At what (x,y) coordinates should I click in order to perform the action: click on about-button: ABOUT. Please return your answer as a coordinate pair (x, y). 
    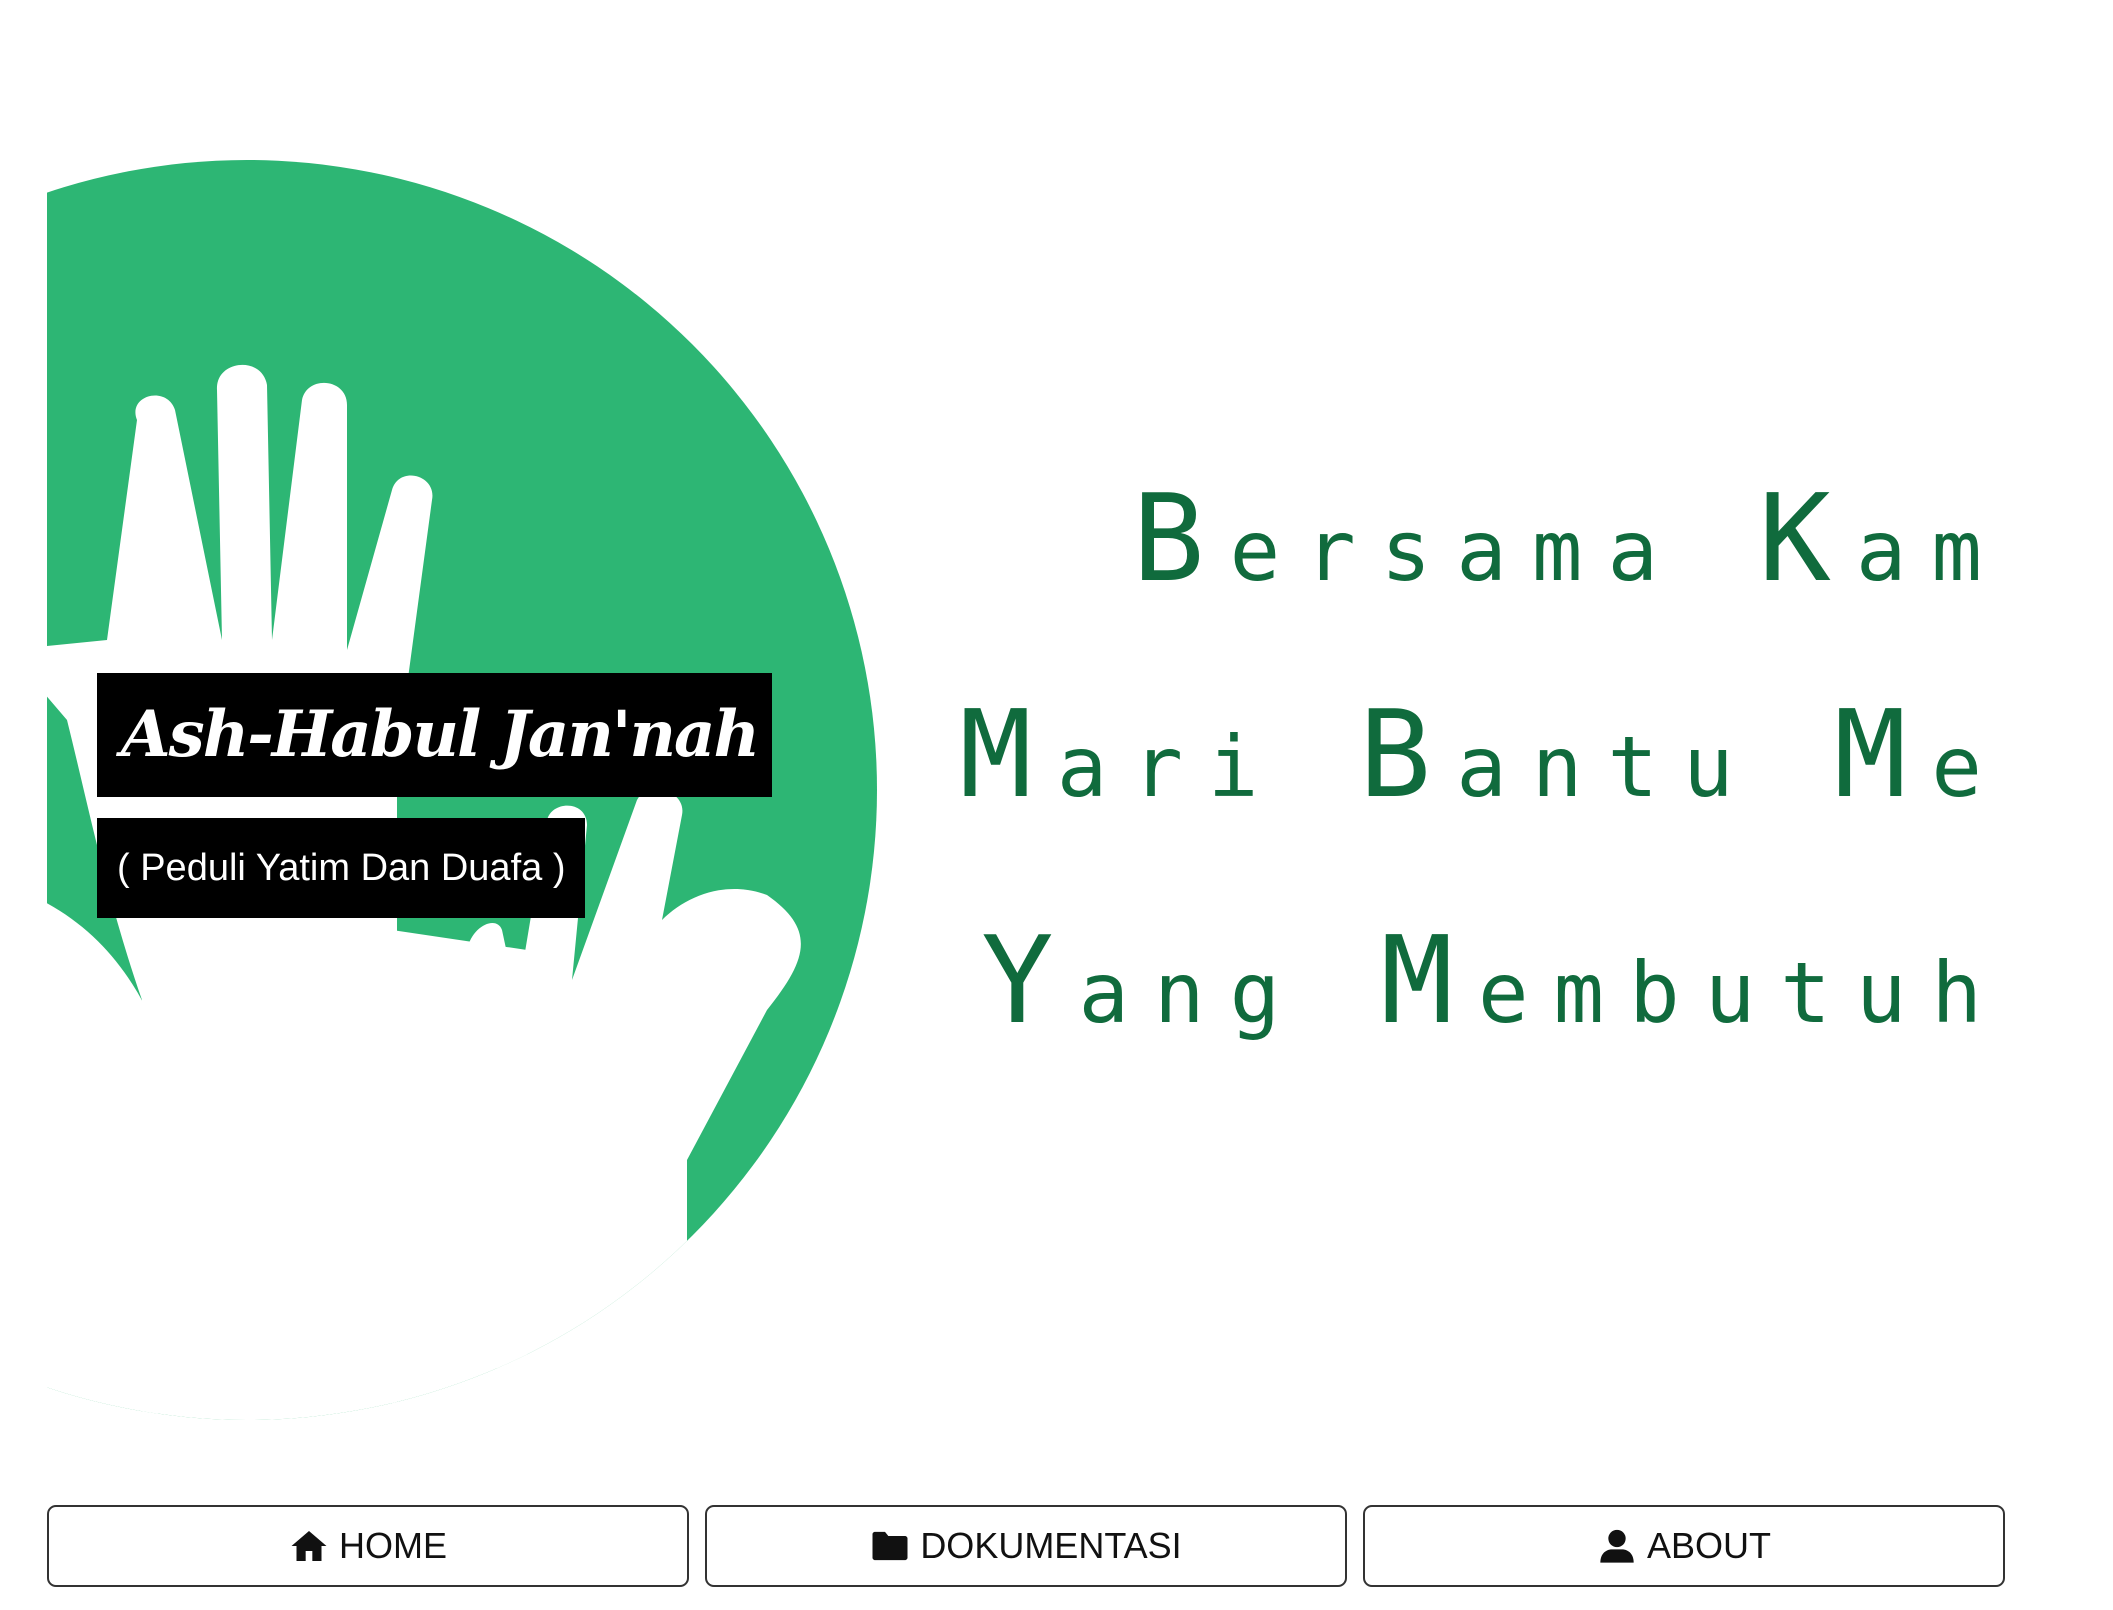
    Looking at the image, I should click on (1684, 1546).